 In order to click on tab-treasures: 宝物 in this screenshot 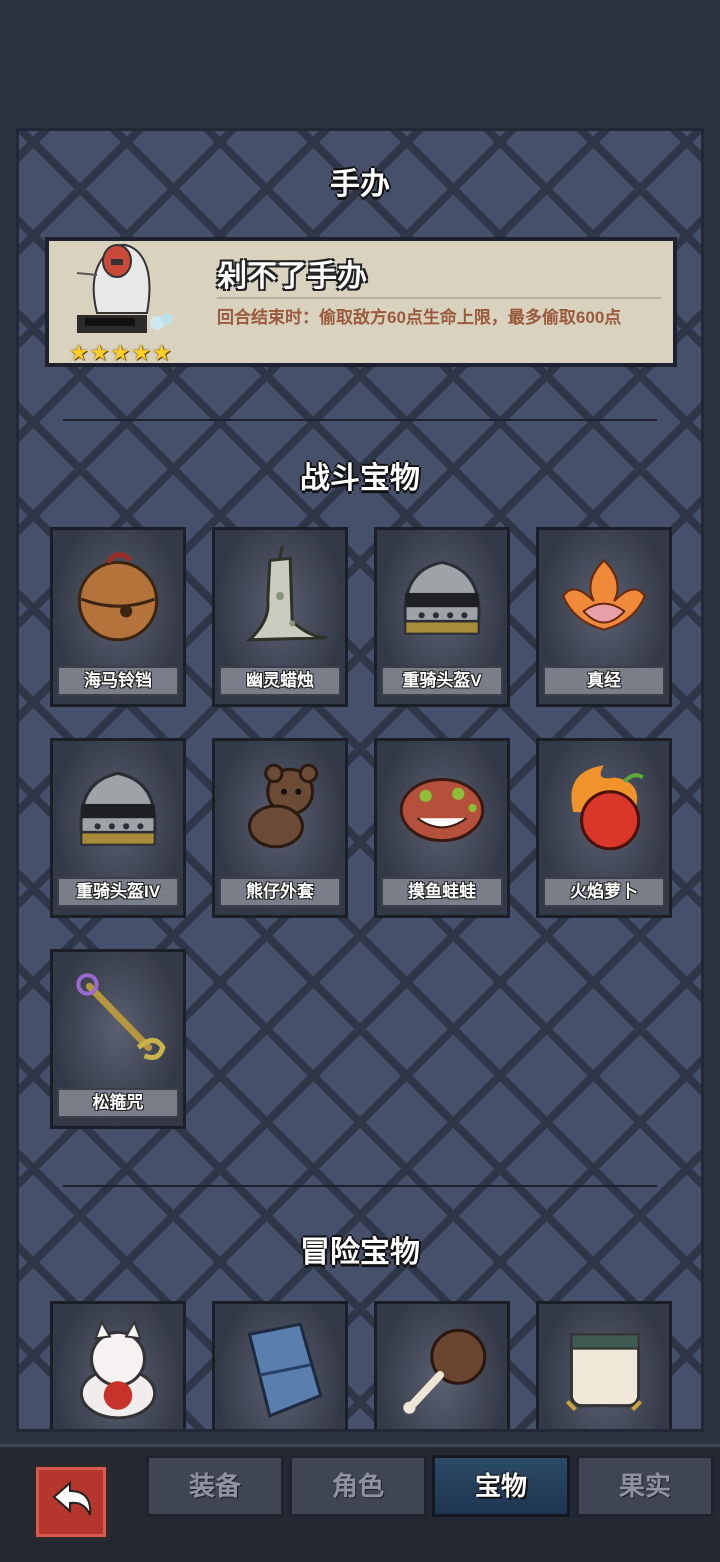, I will do `click(501, 1486)`.